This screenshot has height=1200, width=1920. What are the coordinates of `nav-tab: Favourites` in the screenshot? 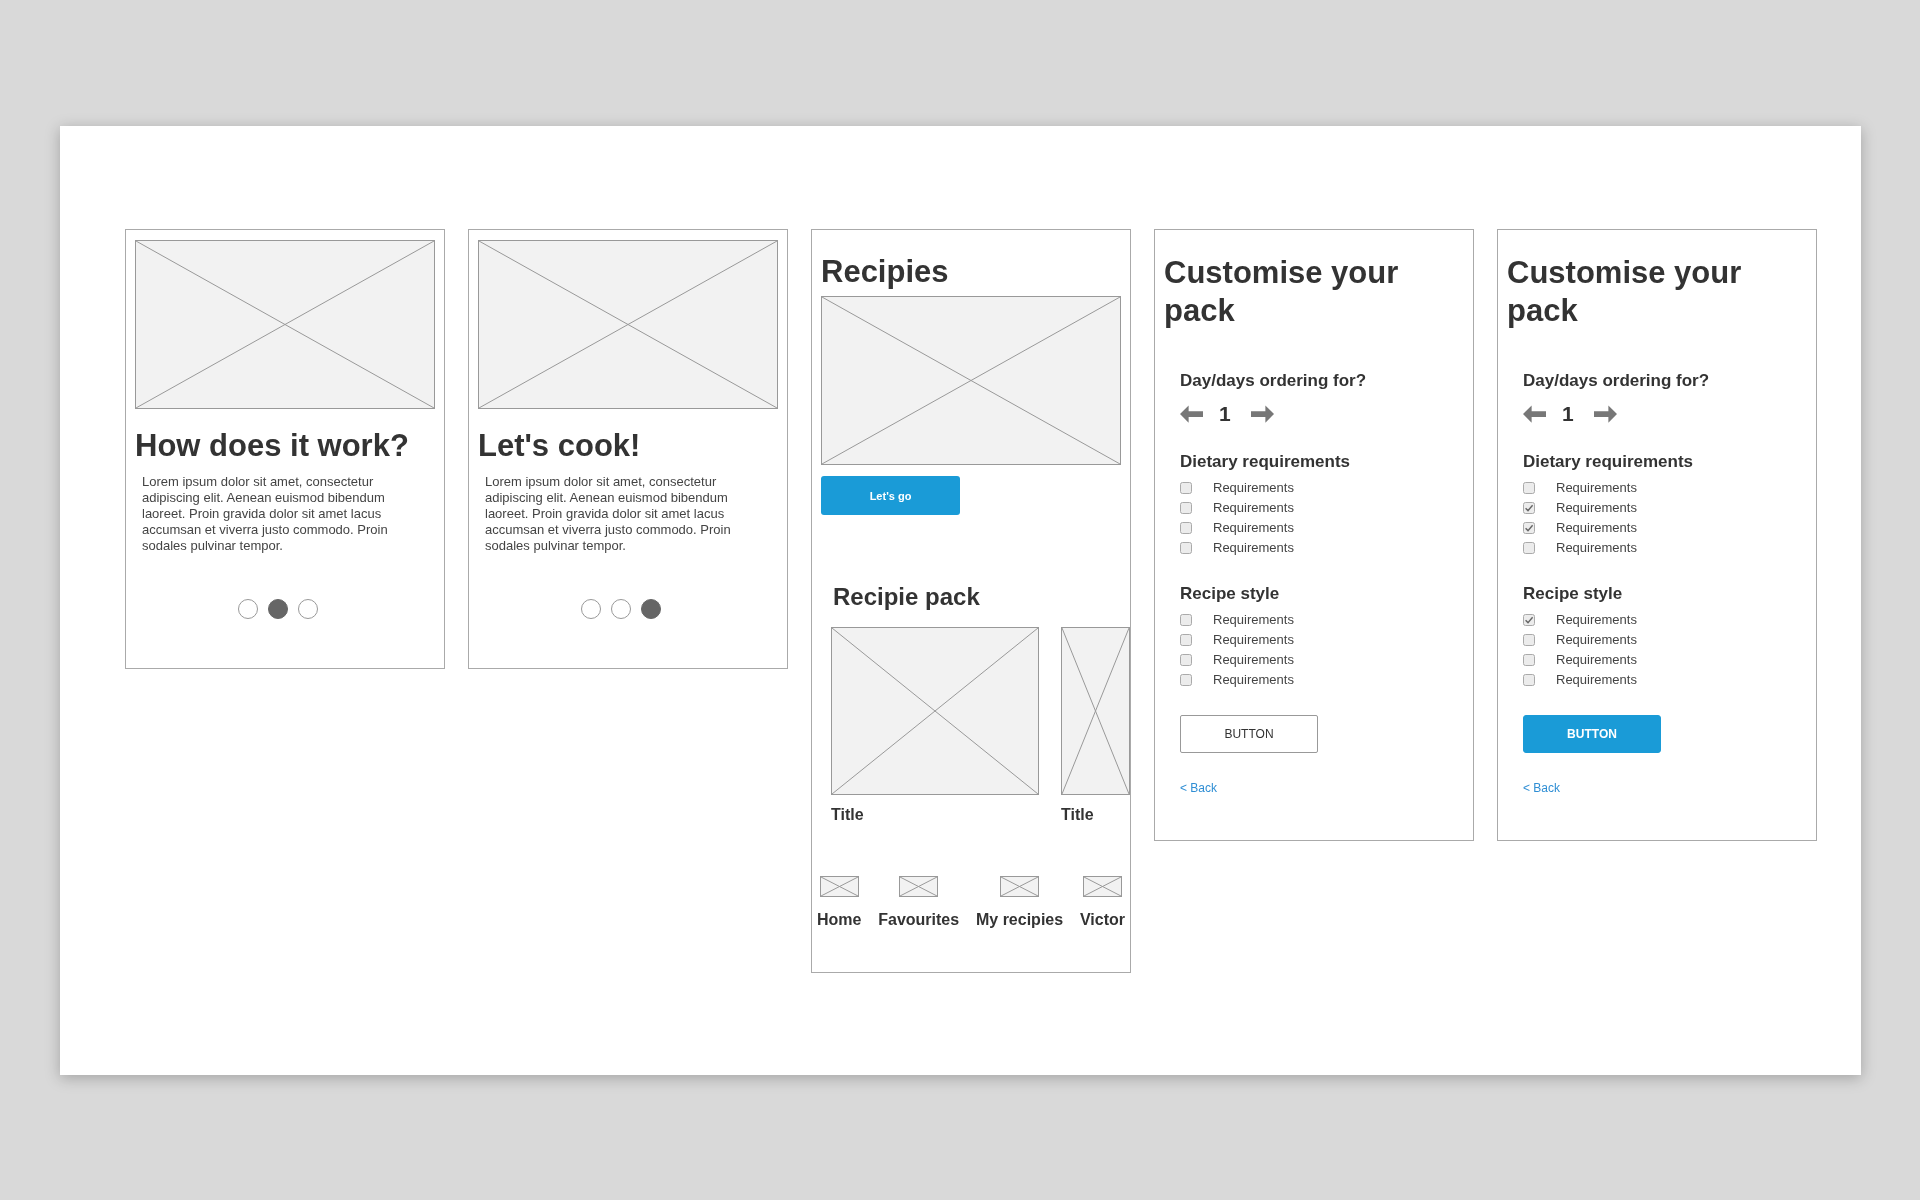 It's located at (919, 902).